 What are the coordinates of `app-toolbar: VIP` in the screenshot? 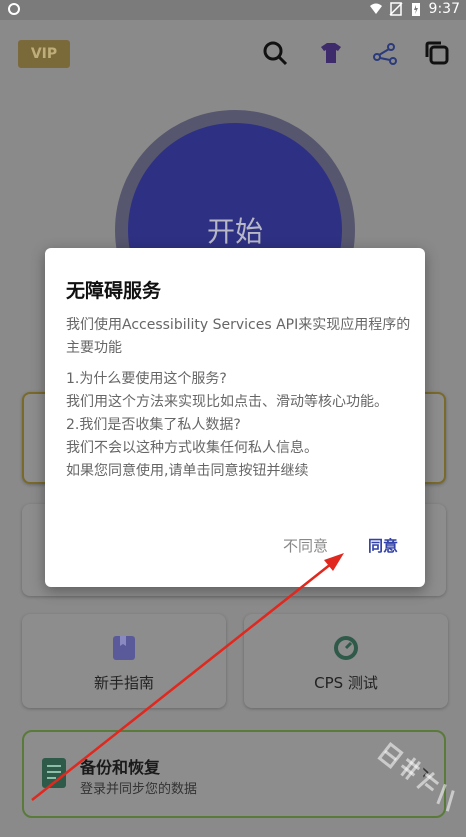 It's located at (233, 52).